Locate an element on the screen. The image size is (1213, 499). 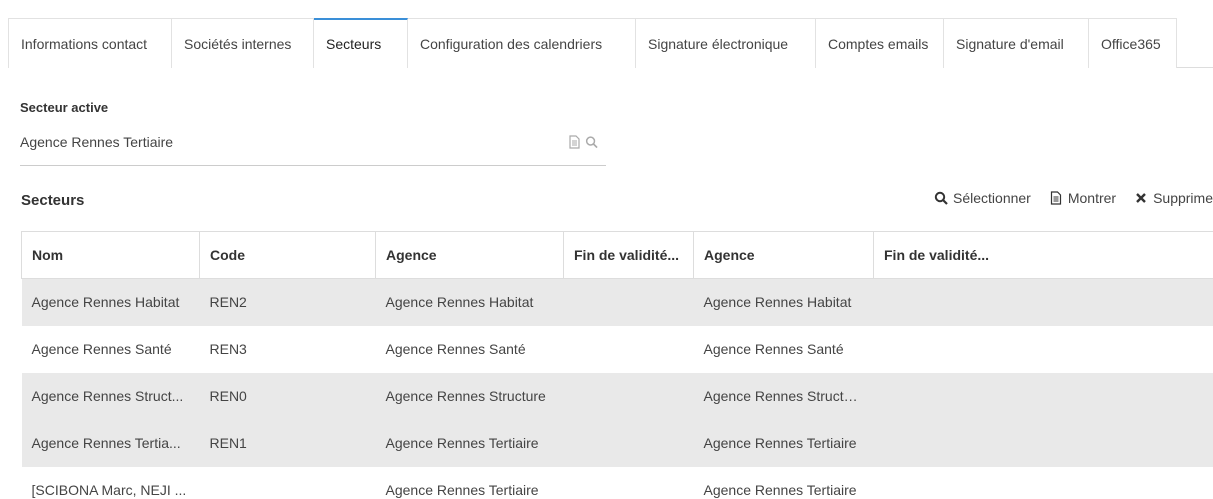
sectors-actions: Sélectionner Montrer Supprime is located at coordinates (1073, 198).